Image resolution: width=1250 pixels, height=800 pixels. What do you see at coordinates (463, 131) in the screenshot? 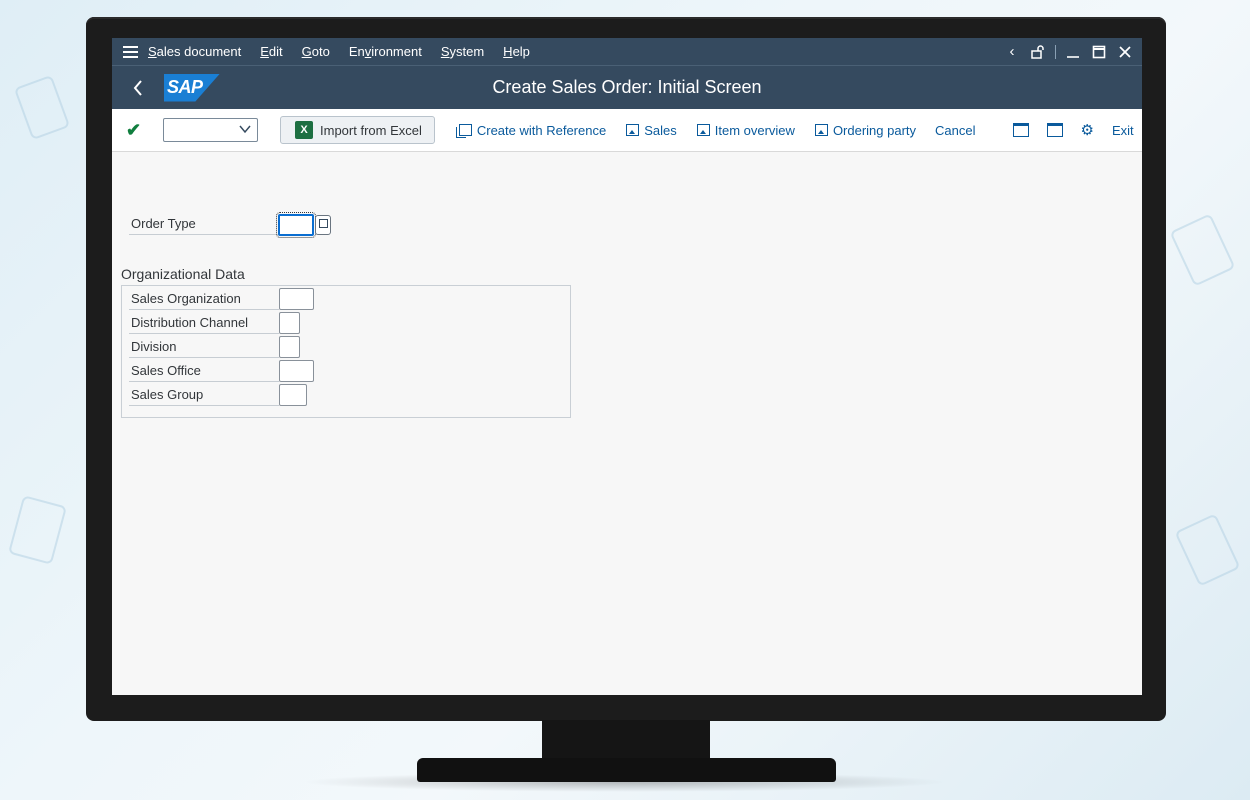
I see `copy-icon` at bounding box center [463, 131].